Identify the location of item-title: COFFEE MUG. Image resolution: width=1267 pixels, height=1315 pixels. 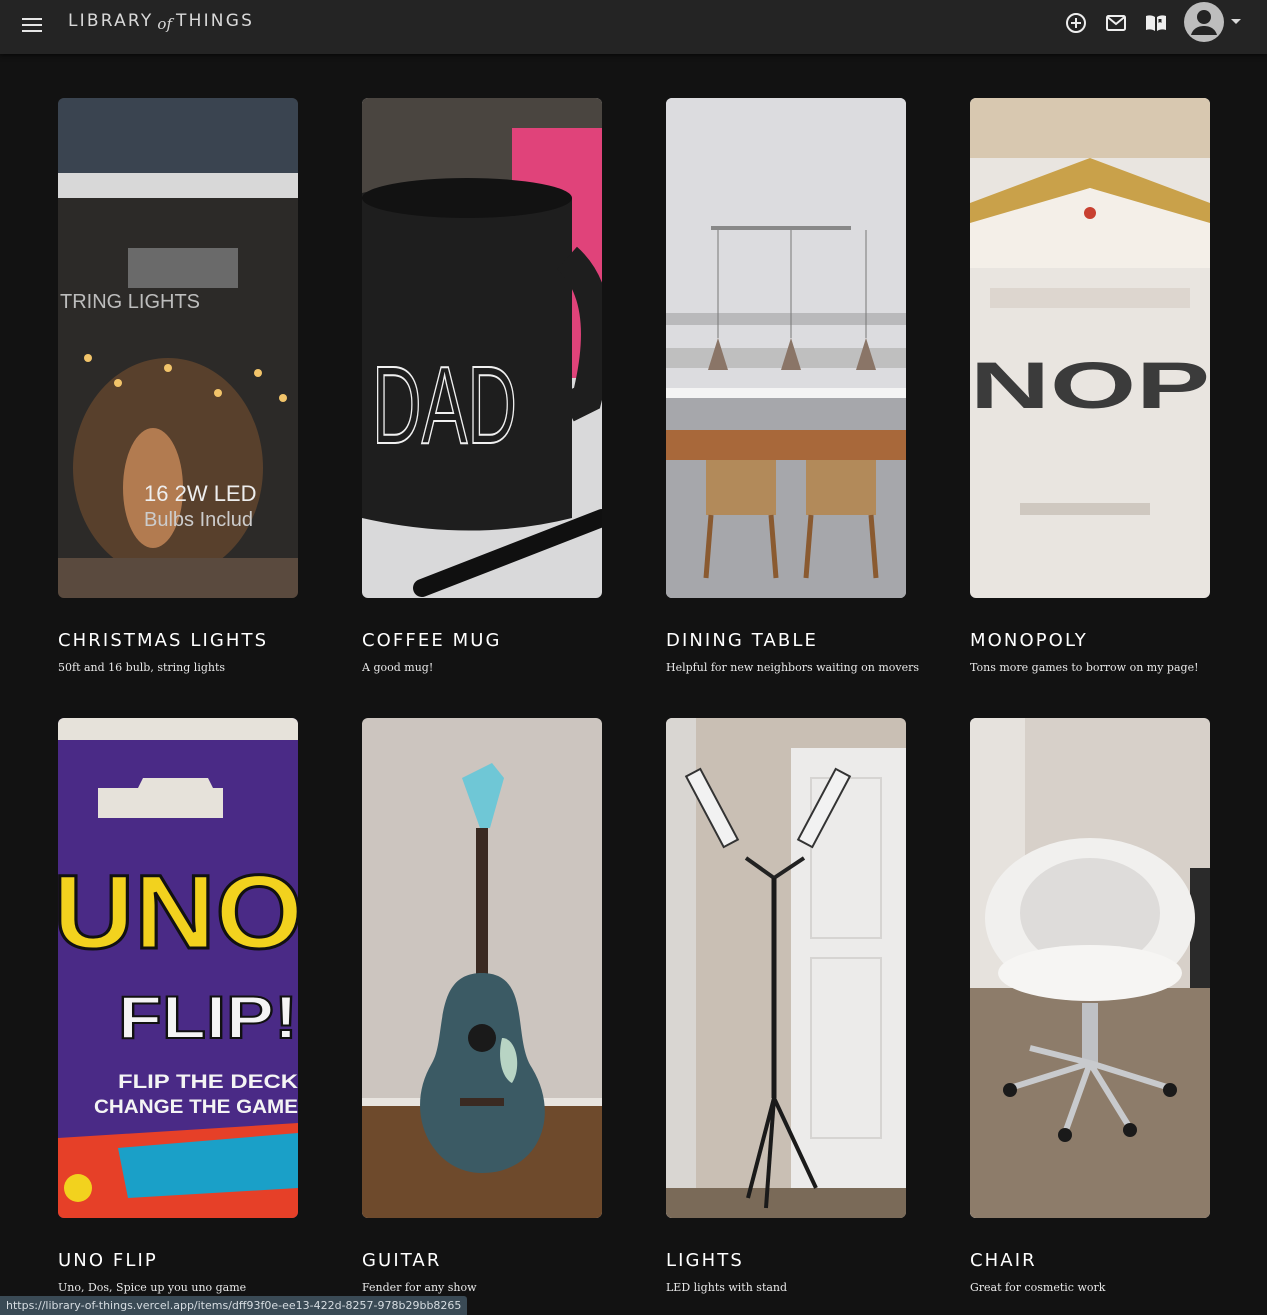
(432, 640).